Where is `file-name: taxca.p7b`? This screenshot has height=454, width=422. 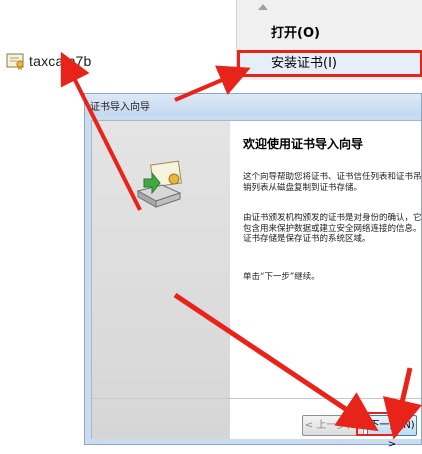 file-name: taxca.p7b is located at coordinates (60, 61).